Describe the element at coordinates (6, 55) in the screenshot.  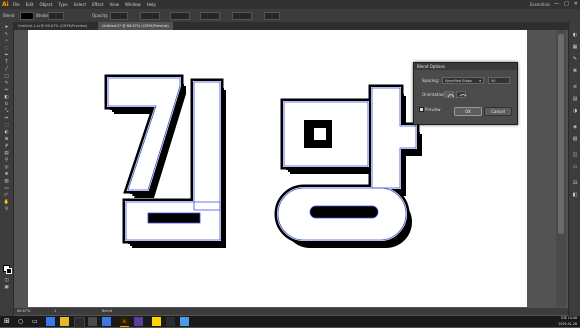
I see `pen-tool-icon: ✒` at that location.